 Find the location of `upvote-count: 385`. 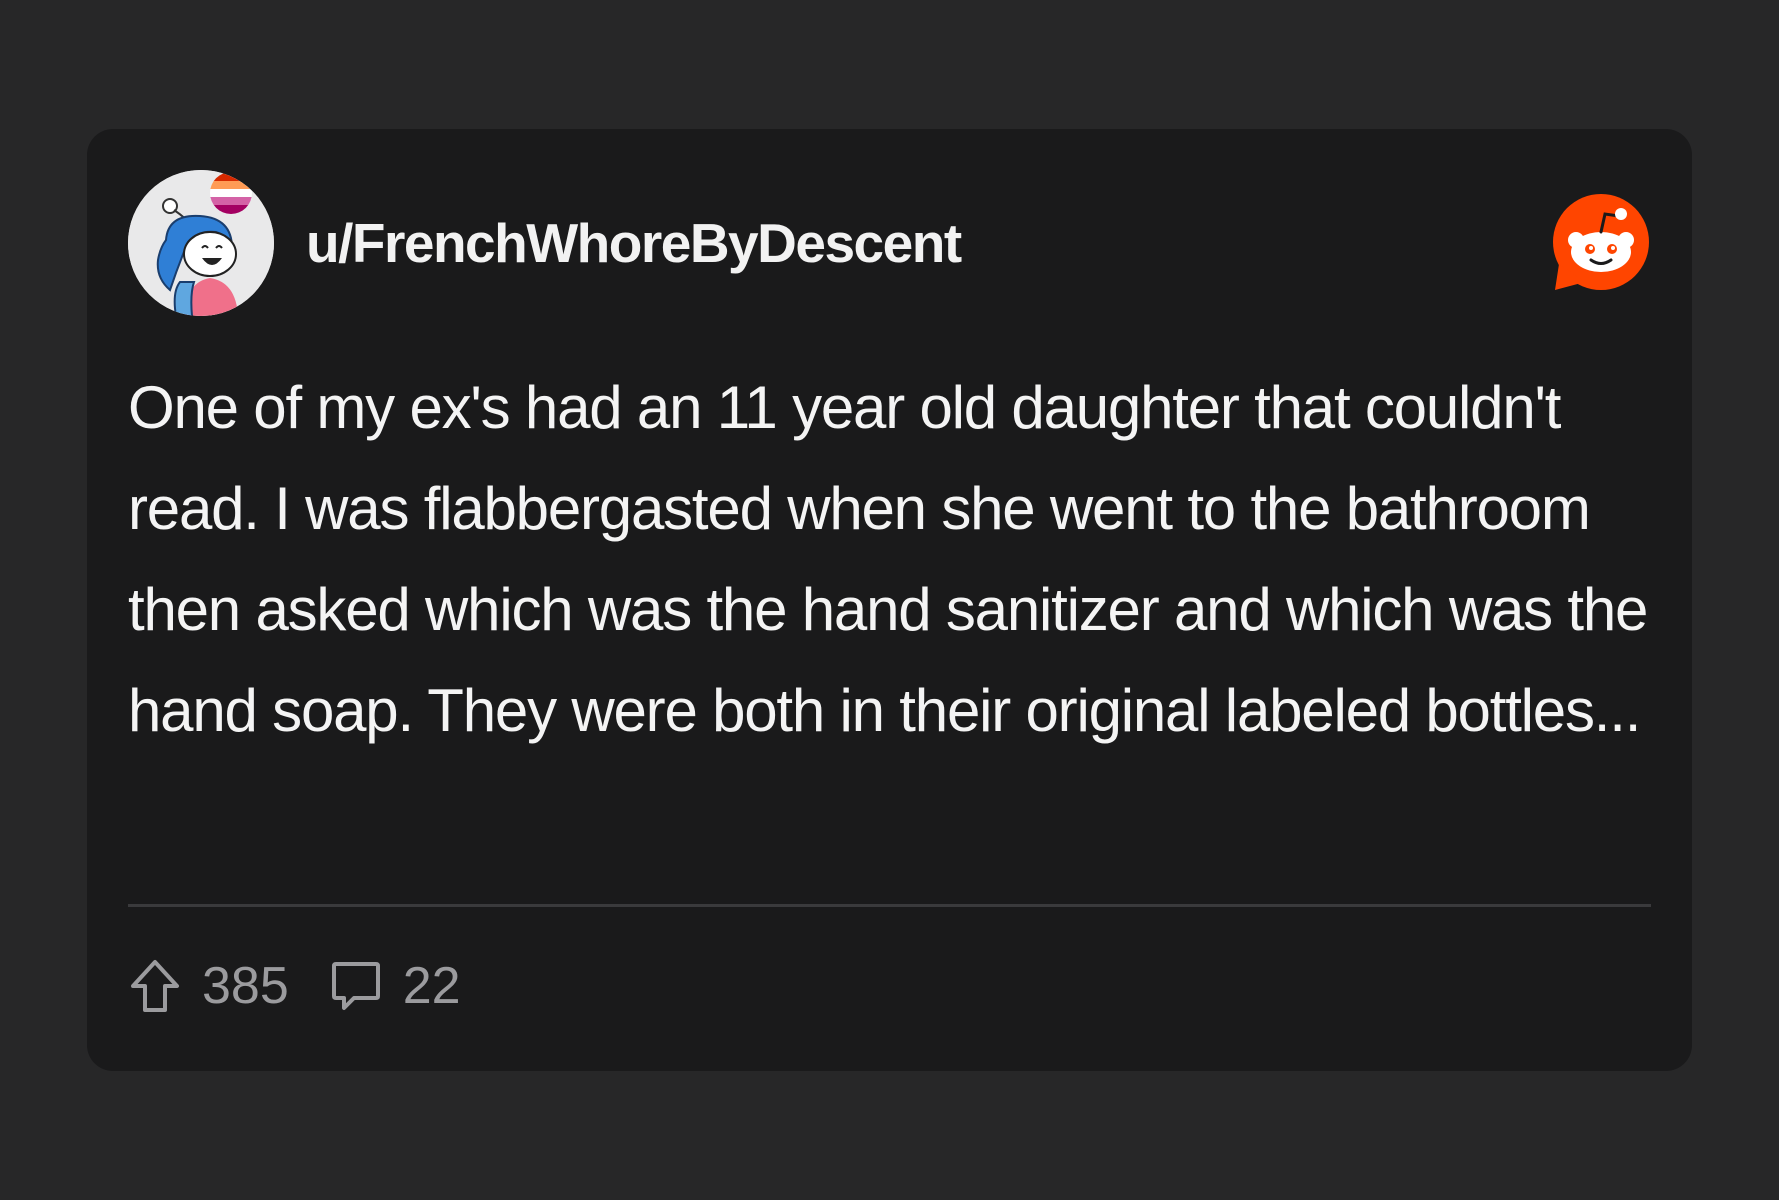

upvote-count: 385 is located at coordinates (245, 986).